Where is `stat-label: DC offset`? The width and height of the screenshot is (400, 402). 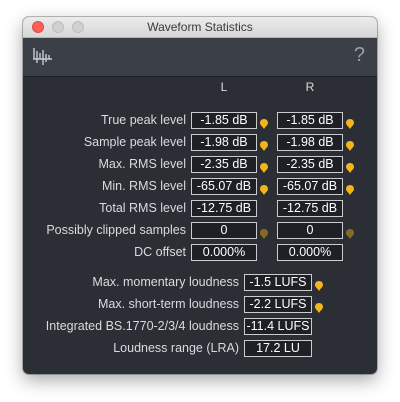
stat-label: DC offset is located at coordinates (160, 252).